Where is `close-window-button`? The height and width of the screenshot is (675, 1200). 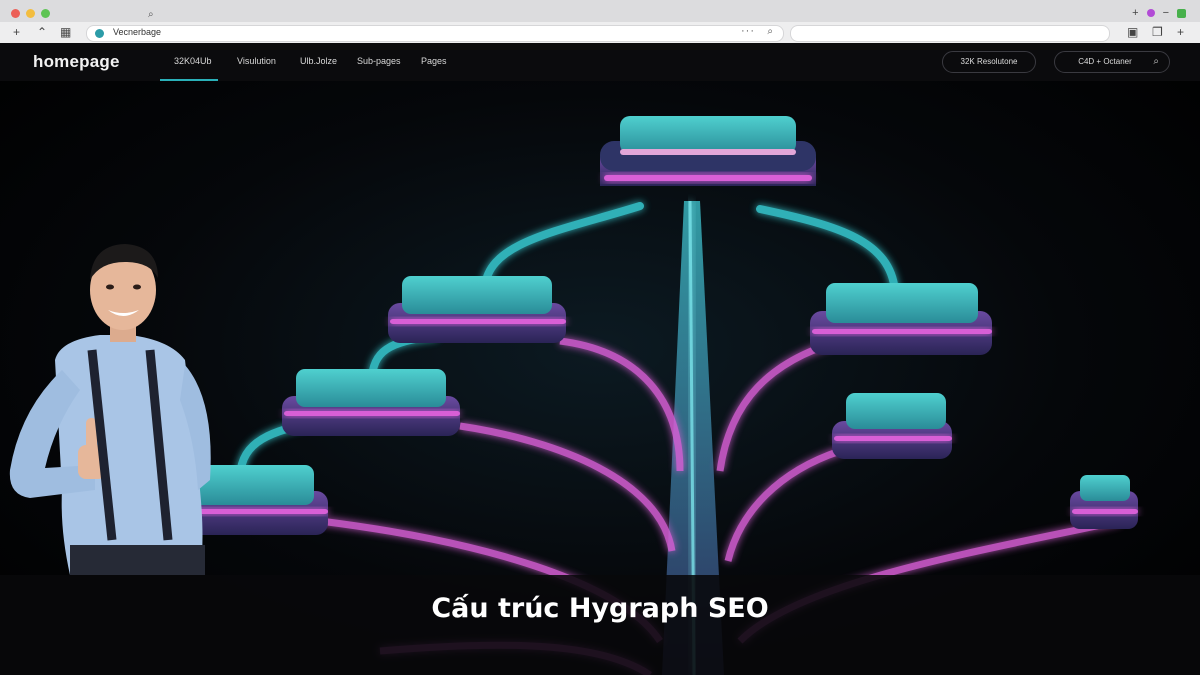 close-window-button is located at coordinates (15, 13).